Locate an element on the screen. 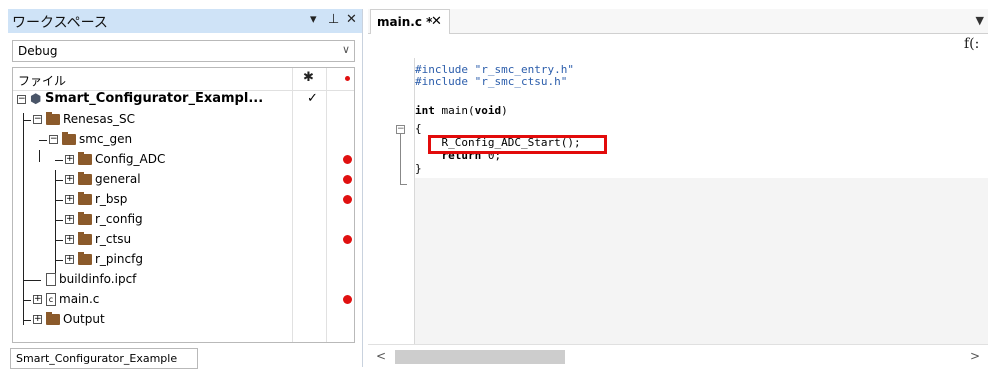 Image resolution: width=988 pixels, height=369 pixels. tree-label: Output is located at coordinates (84, 319).